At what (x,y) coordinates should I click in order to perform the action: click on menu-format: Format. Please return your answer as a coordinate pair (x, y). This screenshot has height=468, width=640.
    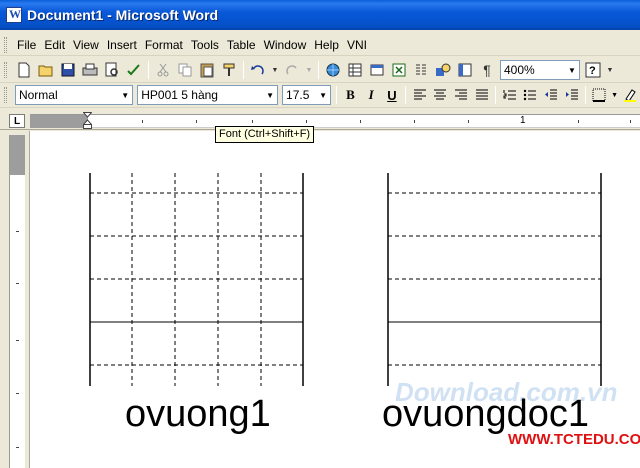
    Looking at the image, I should click on (164, 45).